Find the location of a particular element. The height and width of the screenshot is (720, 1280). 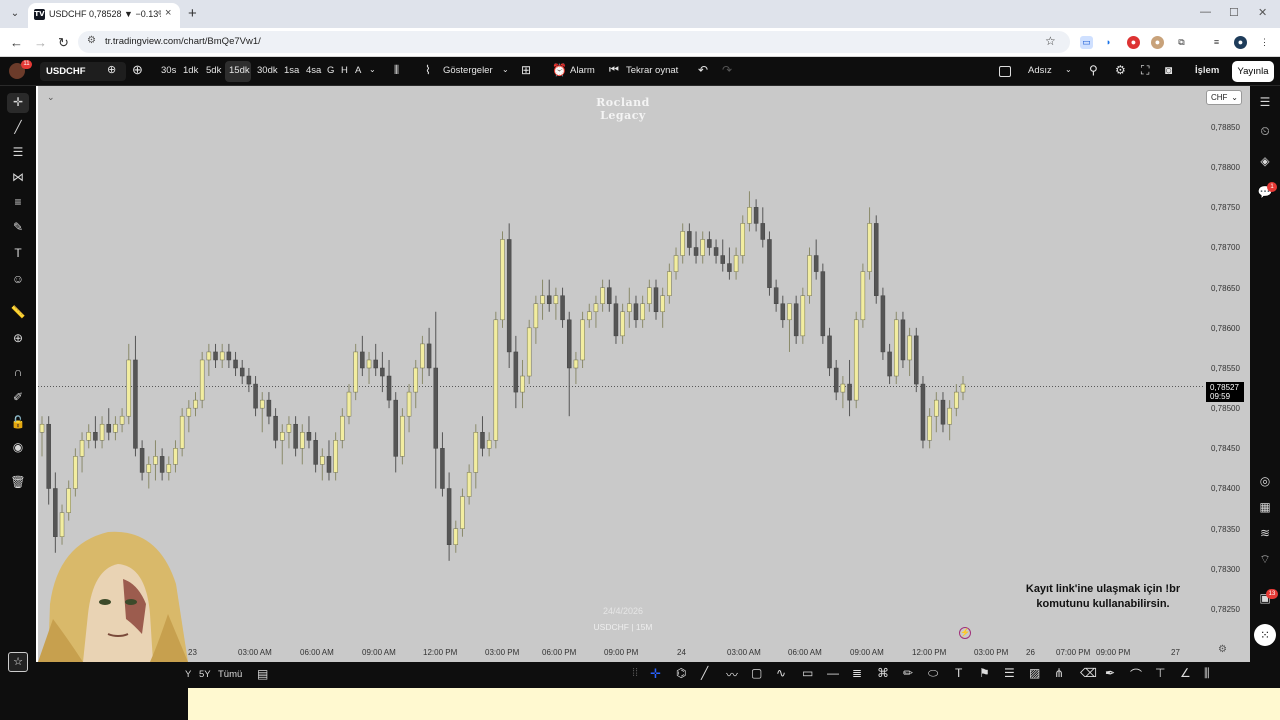

interval-4sa: 4sa is located at coordinates (313, 70).